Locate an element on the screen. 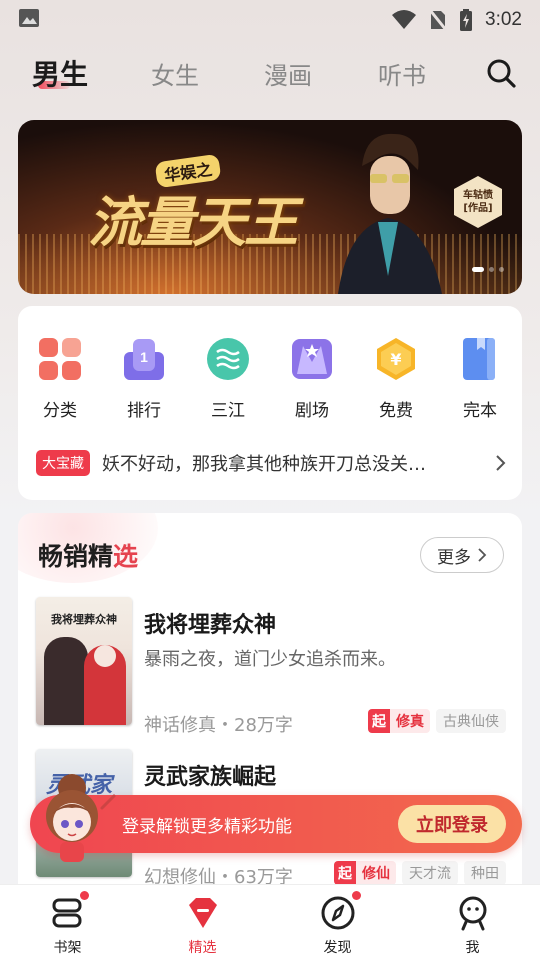  category-label: 排行 is located at coordinates (144, 411).